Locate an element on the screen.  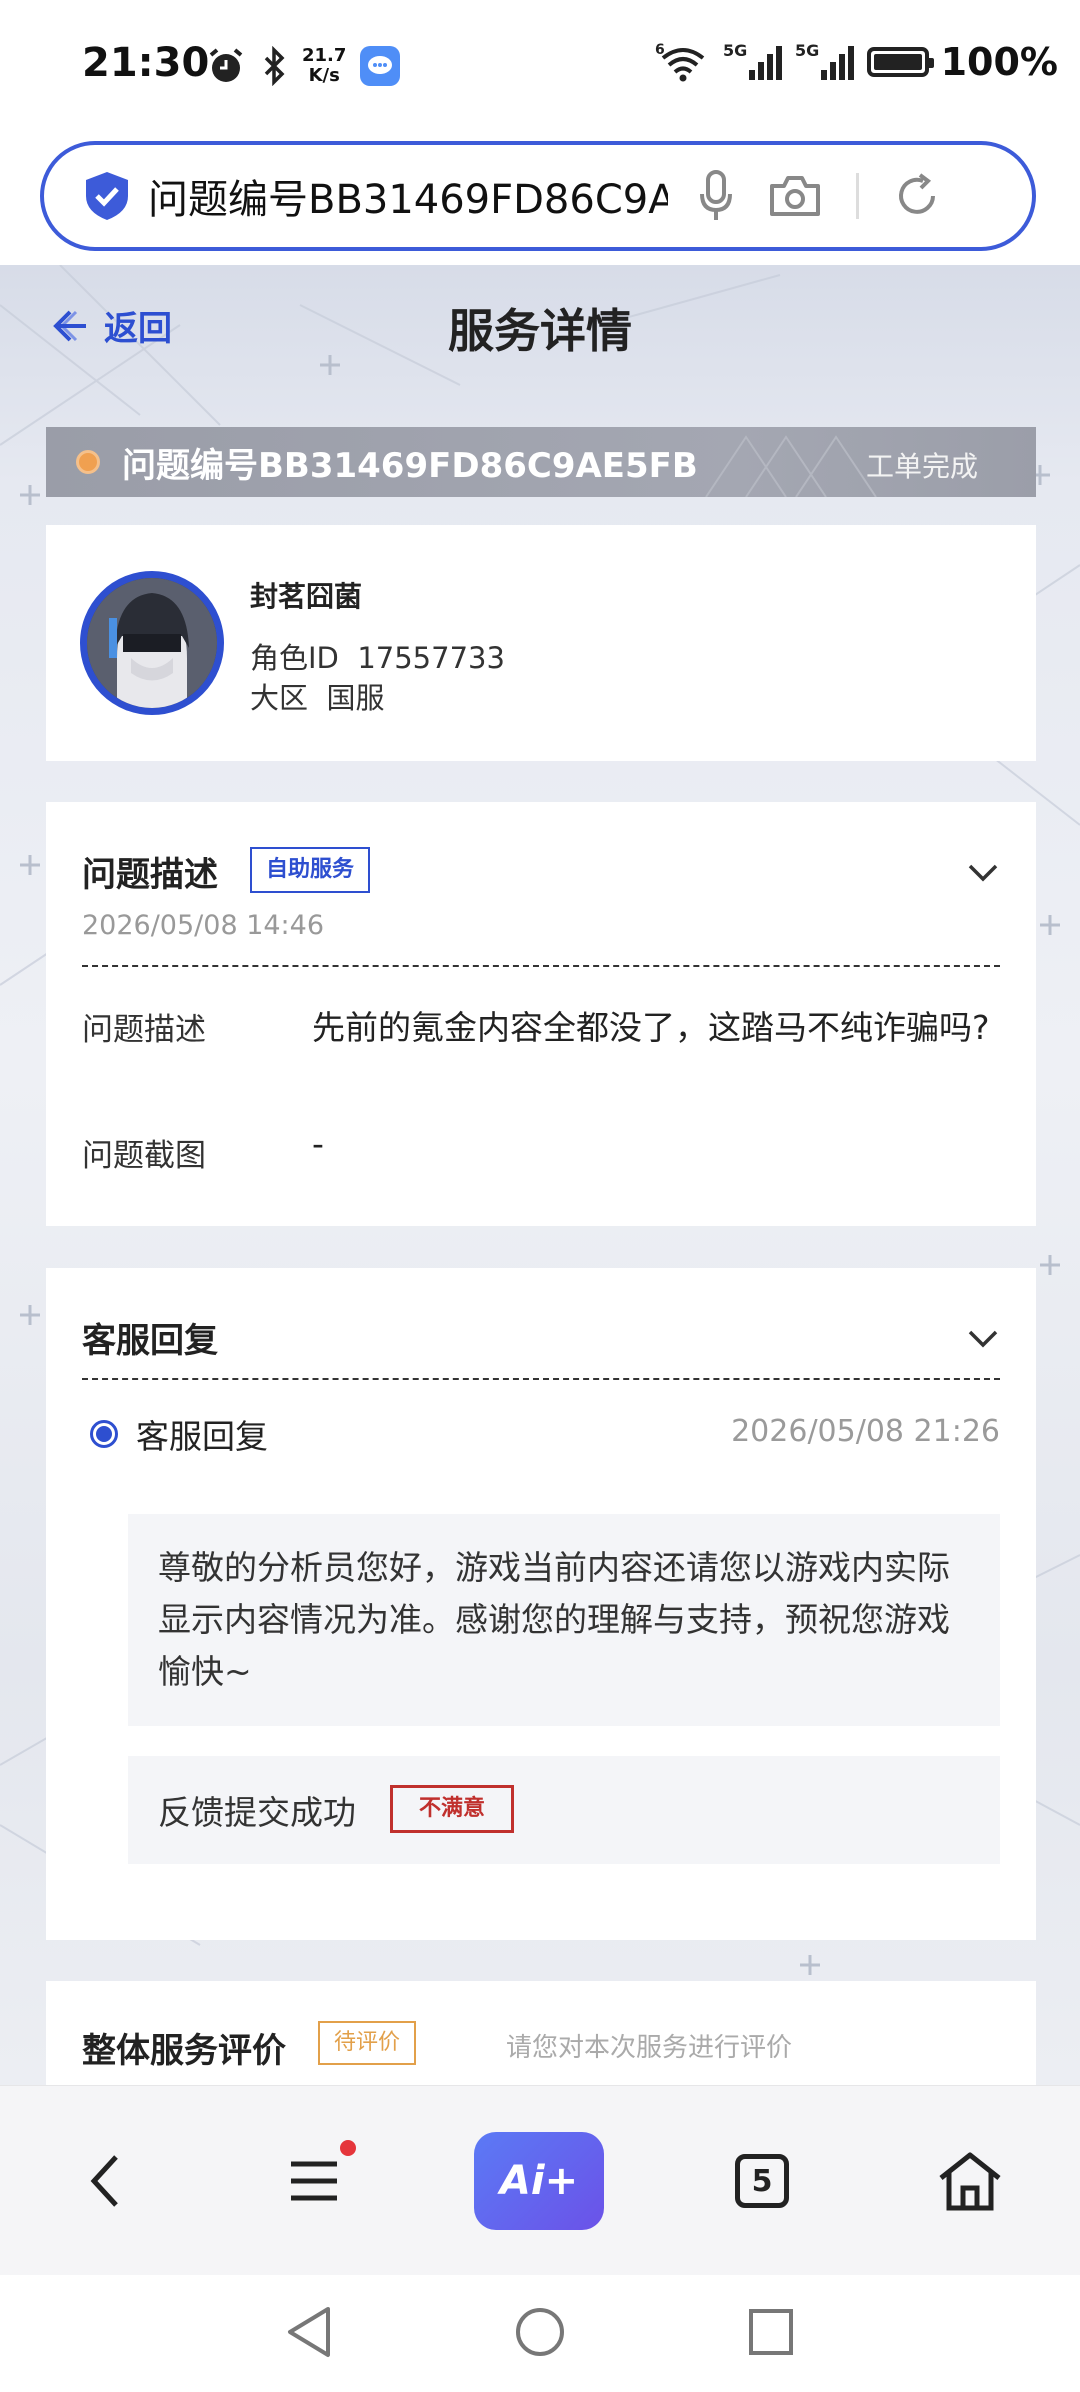
ticket-bar: 问题编号BB31469FD86C9AE5FB 工单完成 is located at coordinates (541, 462).